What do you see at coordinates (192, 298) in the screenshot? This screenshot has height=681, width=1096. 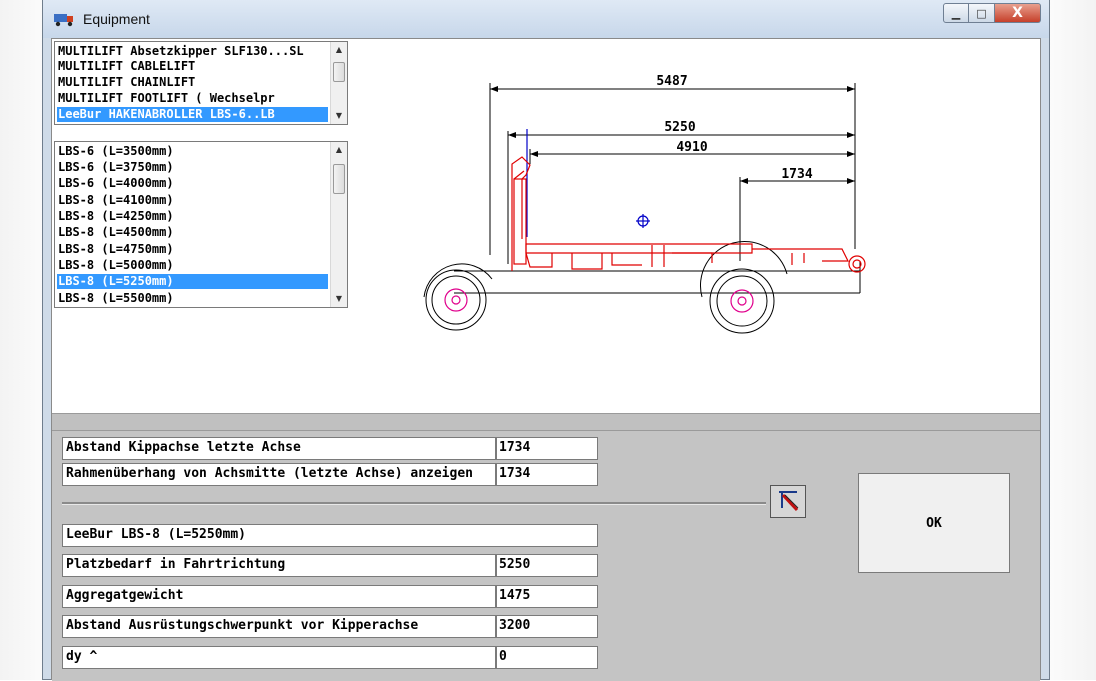 I see `variant-item-9: LBS-8 (L=5500mm)` at bounding box center [192, 298].